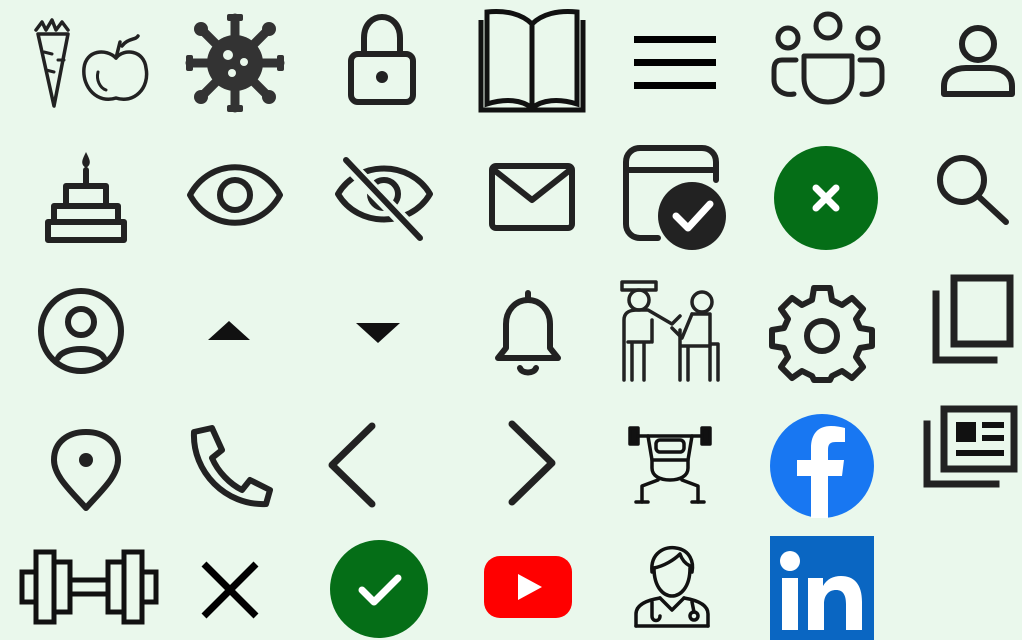  What do you see at coordinates (532, 61) in the screenshot?
I see `open-book-icon` at bounding box center [532, 61].